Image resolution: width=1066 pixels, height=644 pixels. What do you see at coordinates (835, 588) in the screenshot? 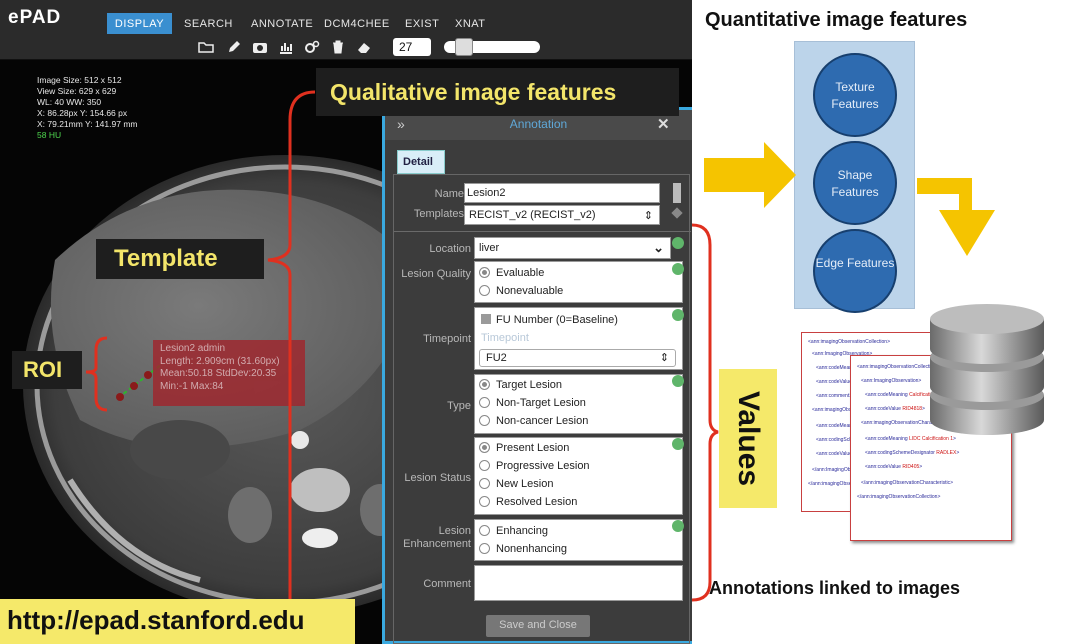
I see `annotations-linked-title: Annotations linked to images` at bounding box center [835, 588].